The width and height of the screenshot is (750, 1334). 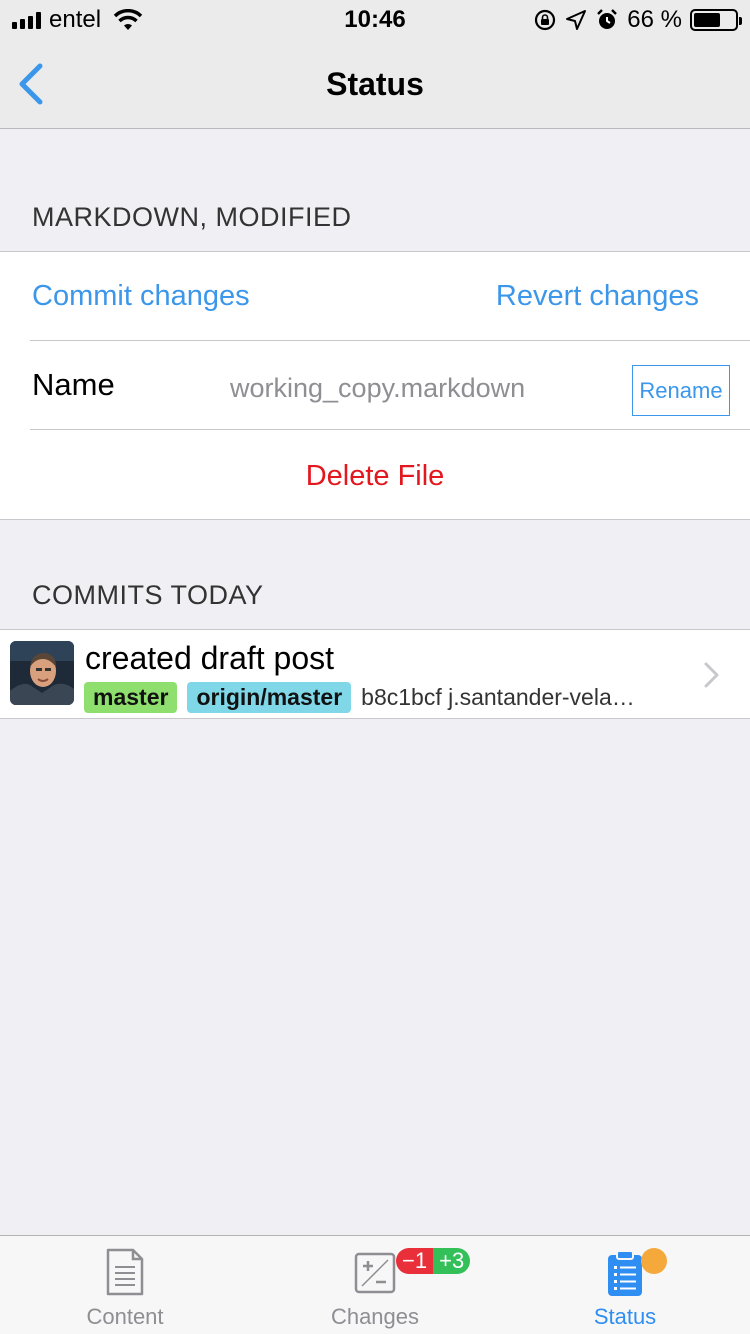 I want to click on badge-added-count: +3, so click(x=452, y=1261).